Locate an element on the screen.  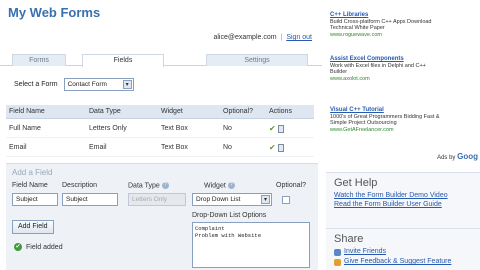
feedback-link: Give Feedback & Suggest Feature is located at coordinates (397, 262).